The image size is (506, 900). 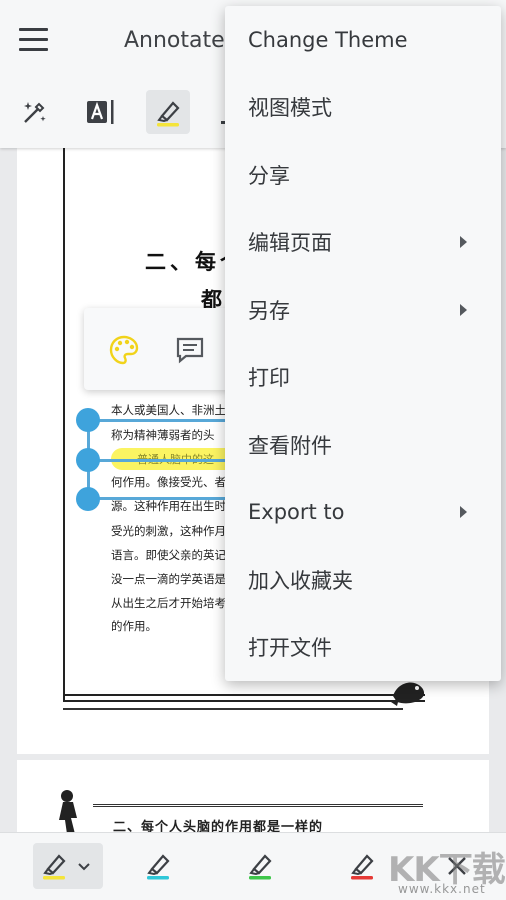 I want to click on scan-footer-rule, so click(x=244, y=698).